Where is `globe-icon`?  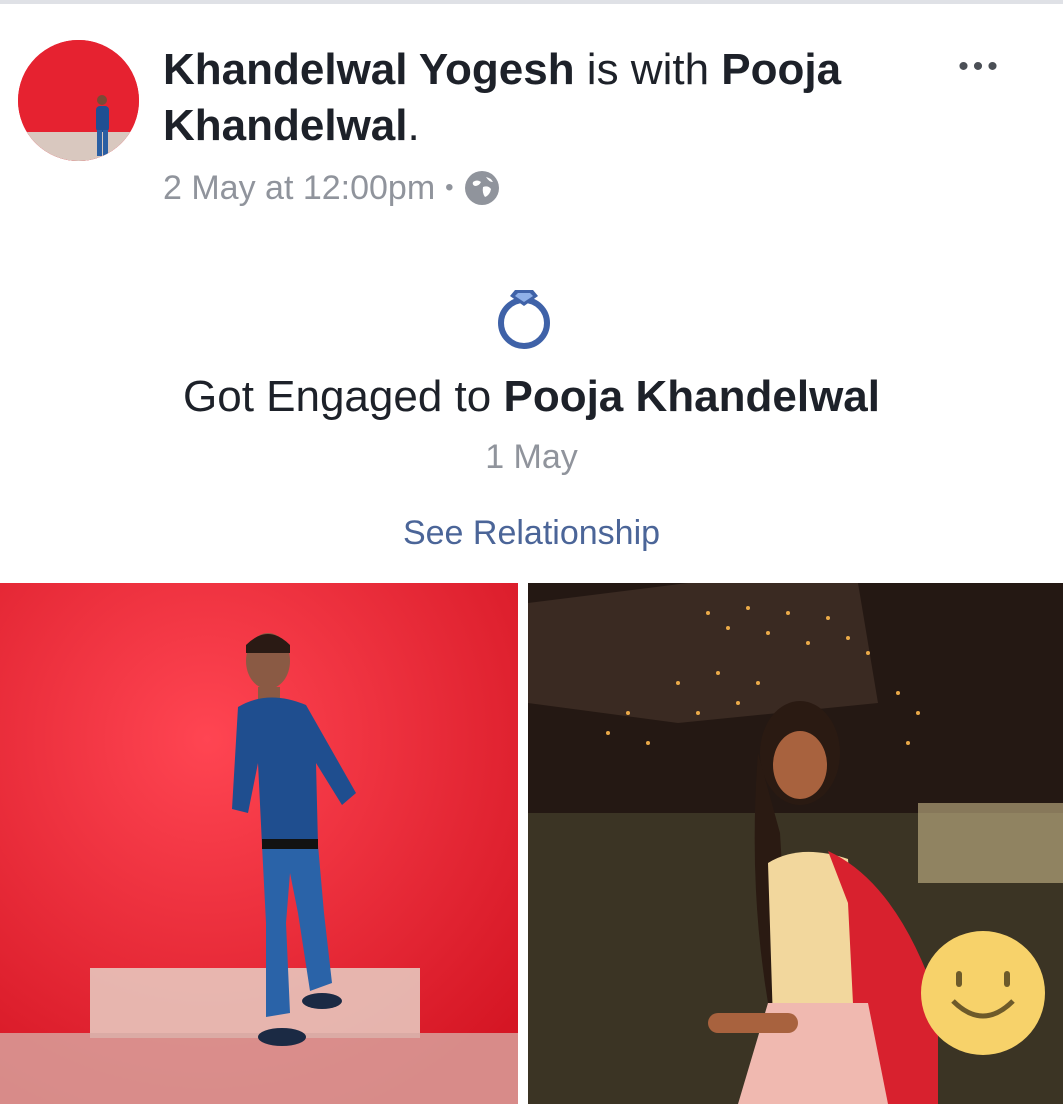
globe-icon is located at coordinates (482, 188).